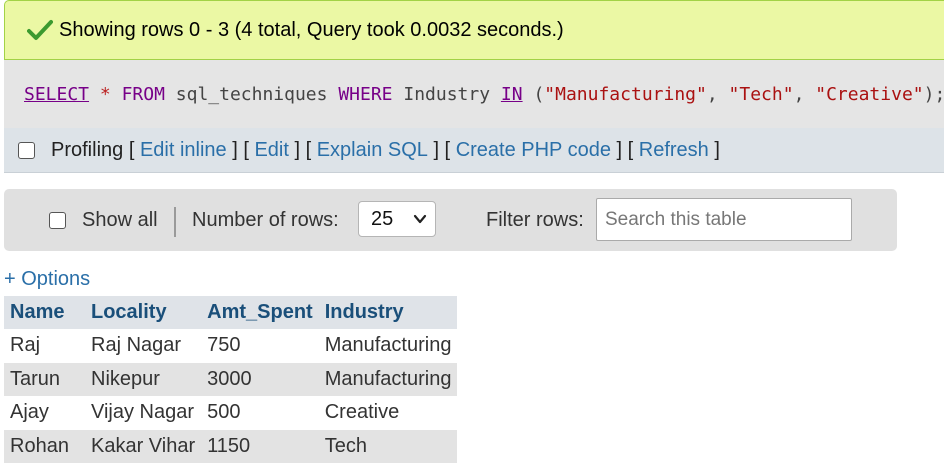 The height and width of the screenshot is (475, 944). Describe the element at coordinates (143, 379) in the screenshot. I see `cell-locality: Nikepur` at that location.